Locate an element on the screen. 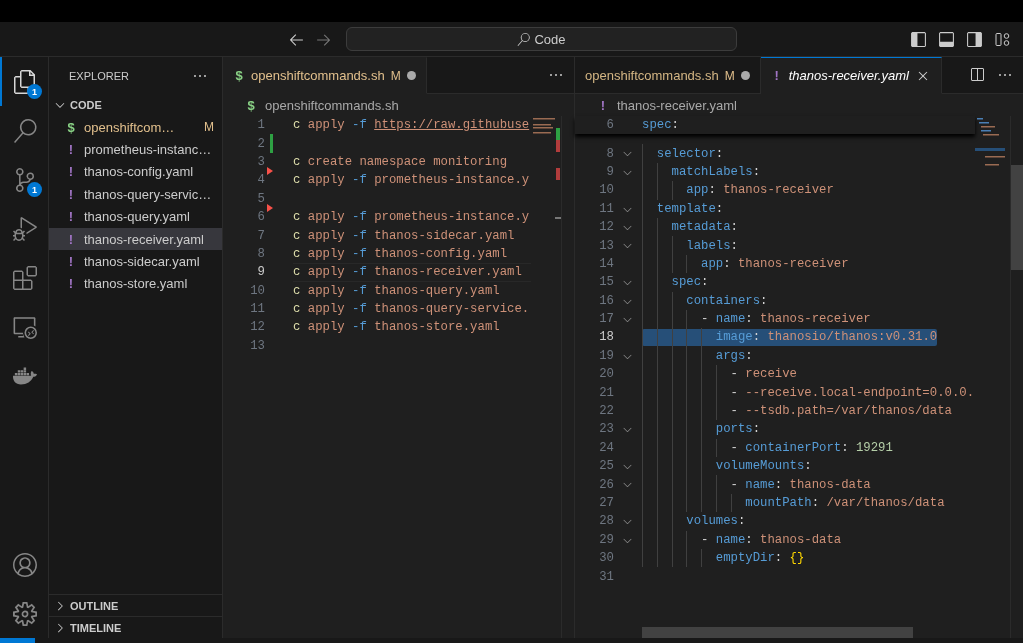 This screenshot has height=643, width=1023. command-center-field: Code is located at coordinates (541, 39).